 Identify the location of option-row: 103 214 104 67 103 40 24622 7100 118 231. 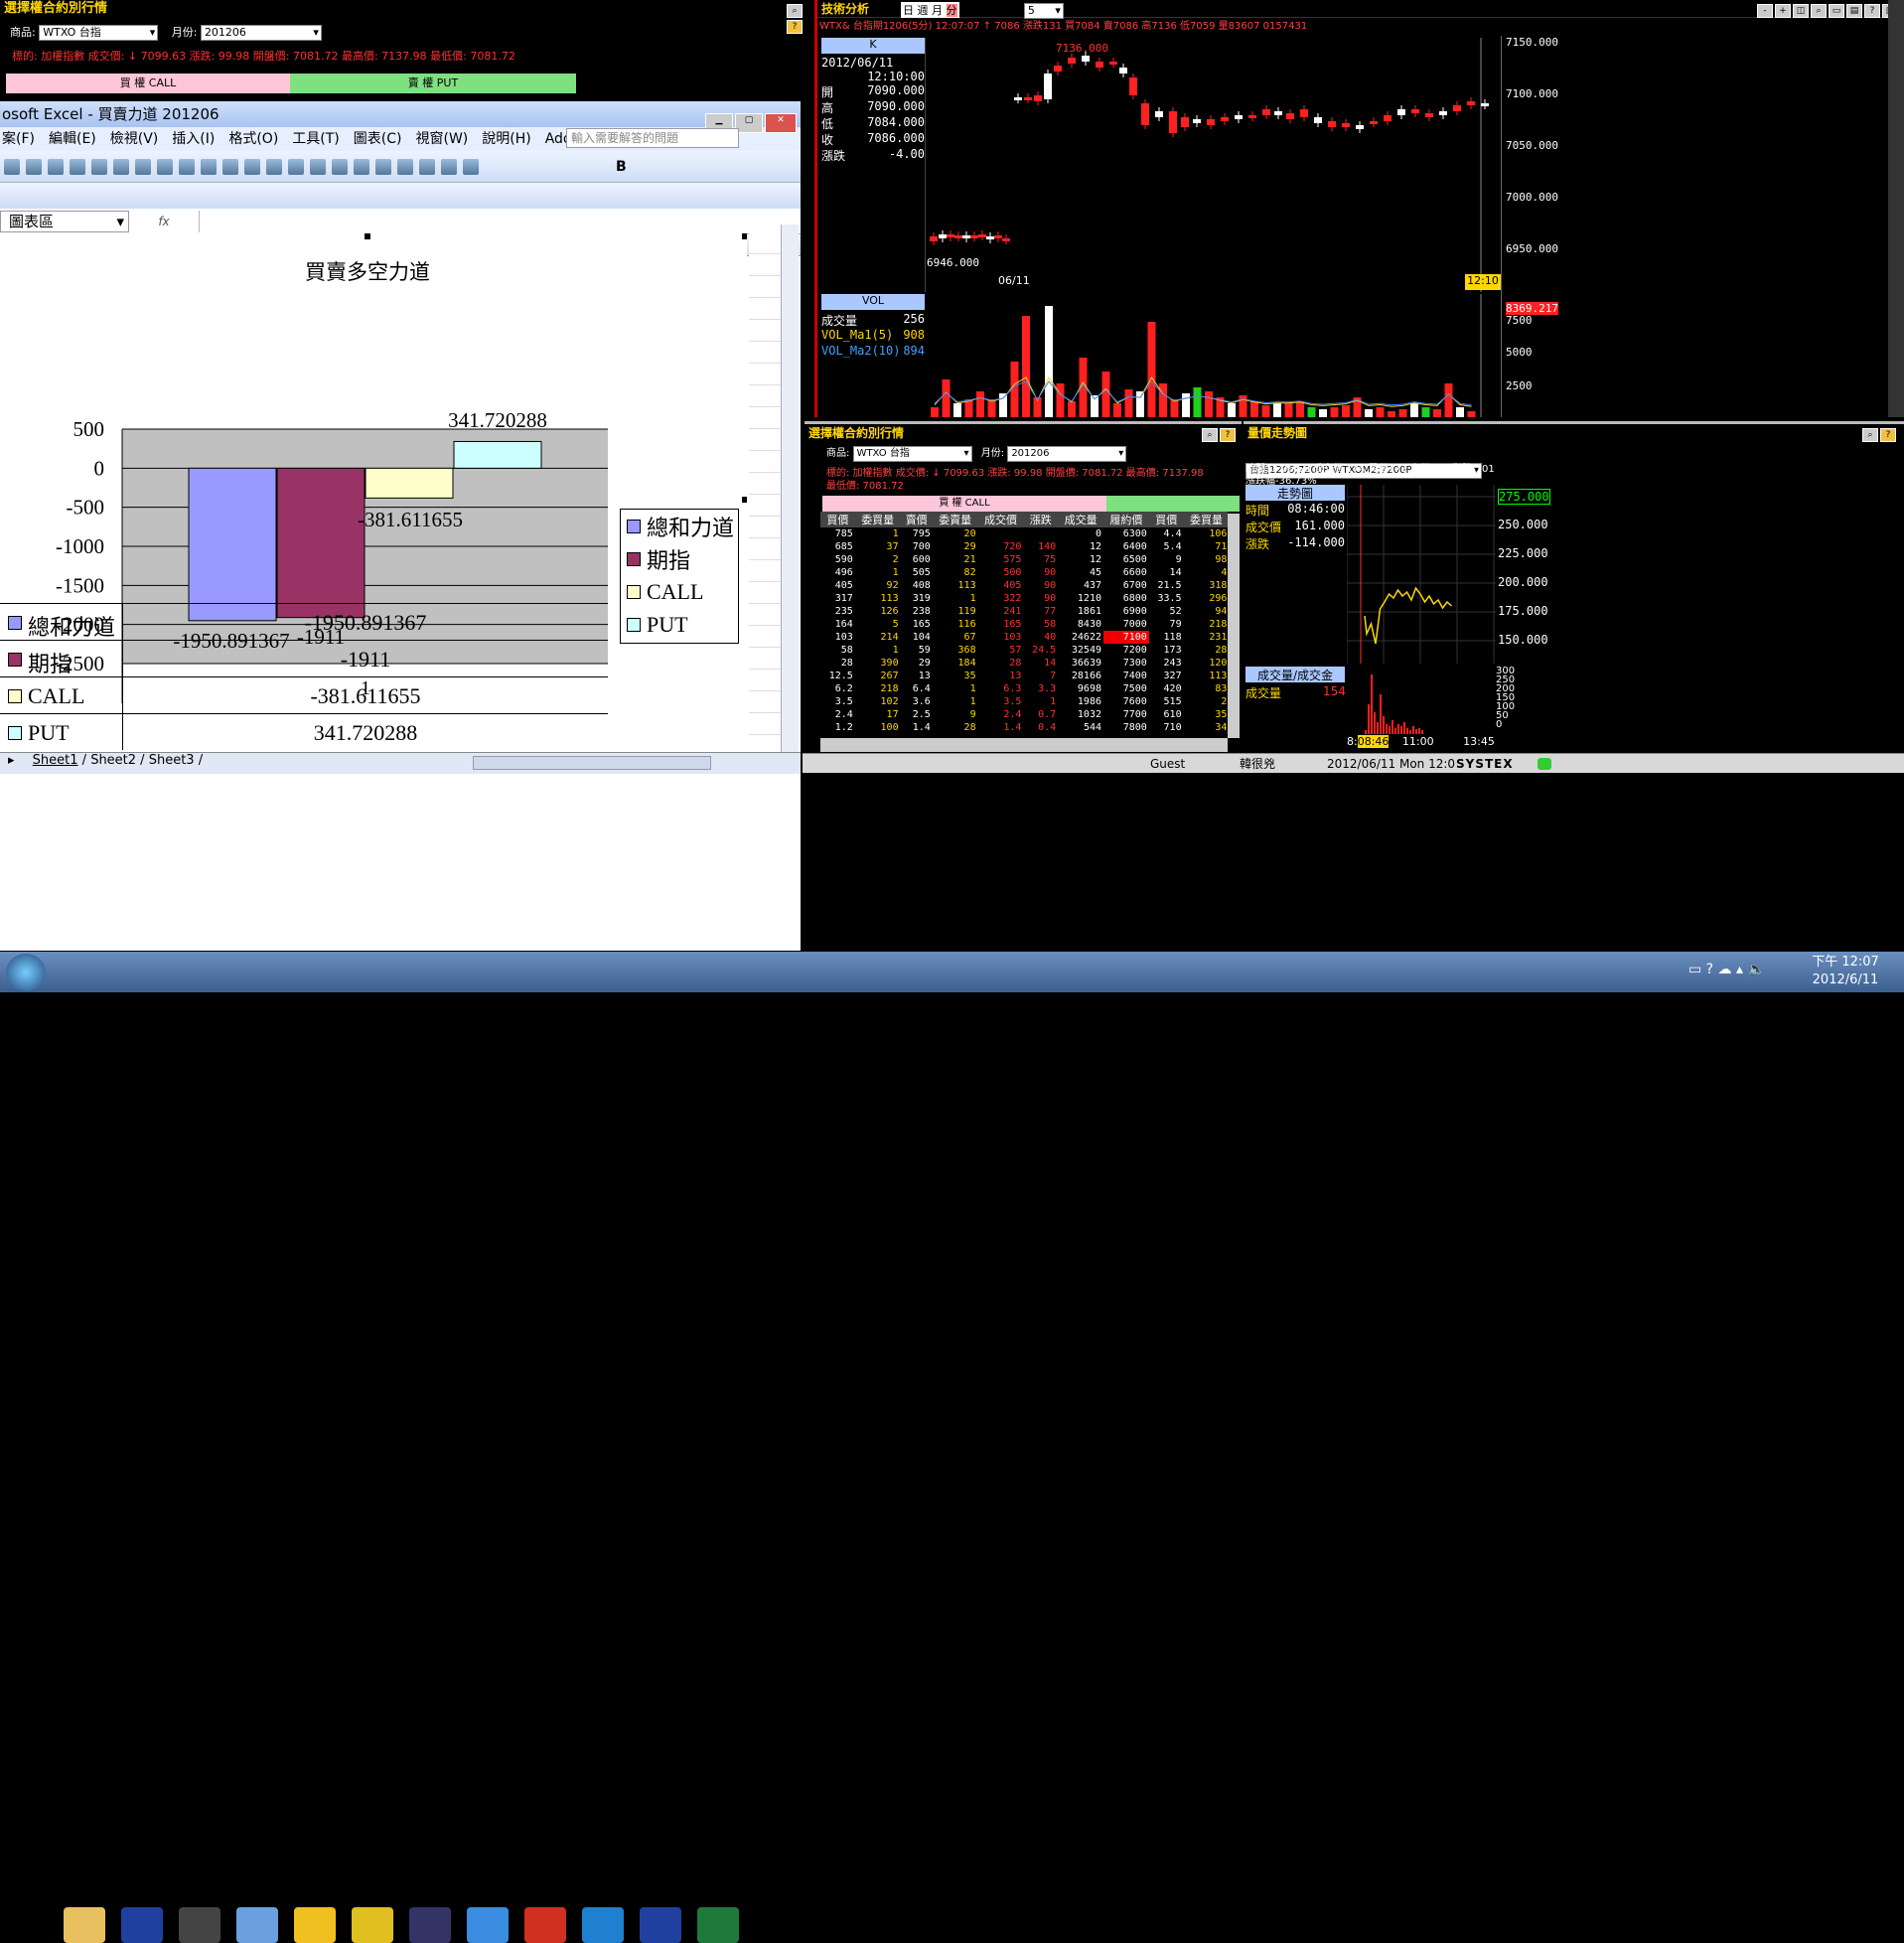
(1024, 637).